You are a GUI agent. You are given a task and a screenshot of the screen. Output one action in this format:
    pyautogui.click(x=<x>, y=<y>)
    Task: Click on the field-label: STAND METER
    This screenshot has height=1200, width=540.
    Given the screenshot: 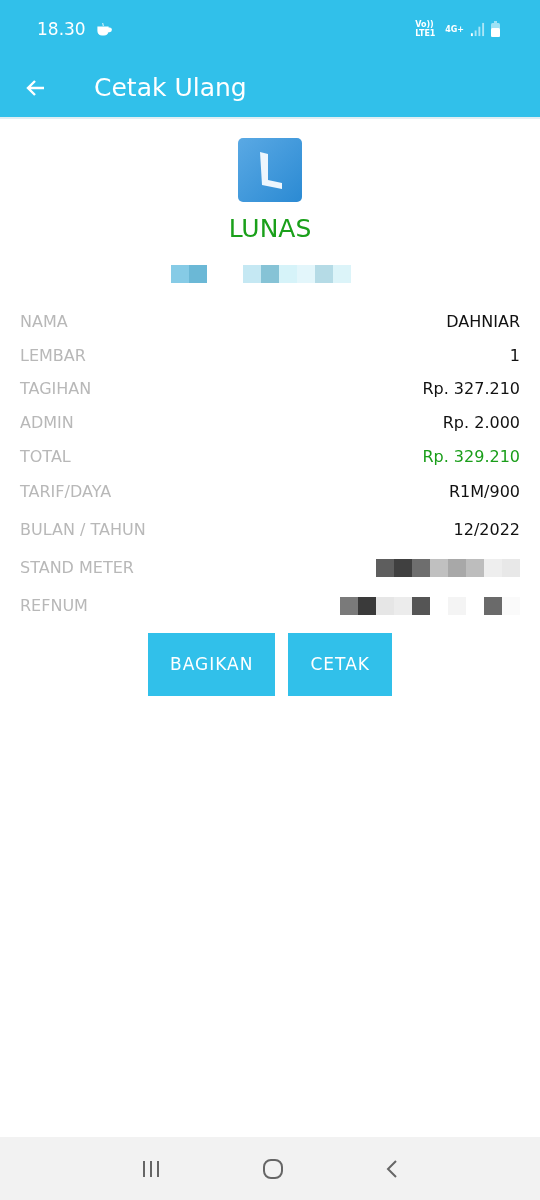 What is the action you would take?
    pyautogui.click(x=77, y=568)
    